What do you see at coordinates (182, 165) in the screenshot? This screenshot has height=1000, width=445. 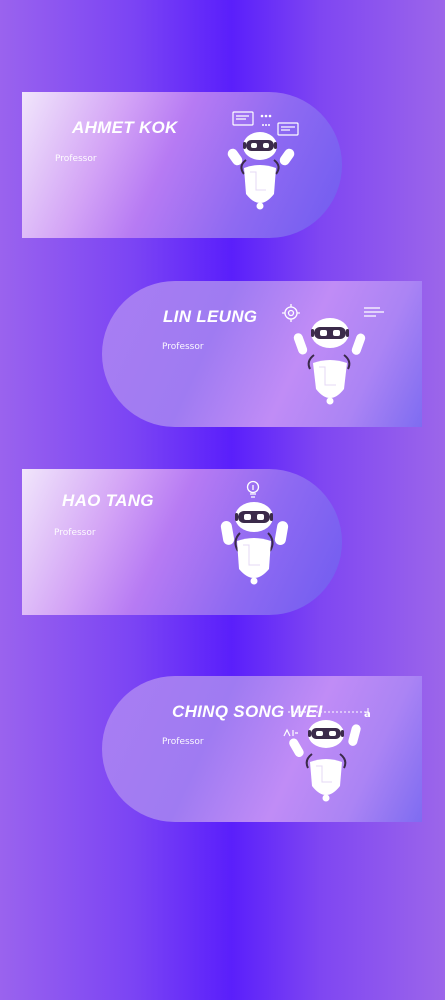 I see `profile-card-1: AHMET KOK Professor` at bounding box center [182, 165].